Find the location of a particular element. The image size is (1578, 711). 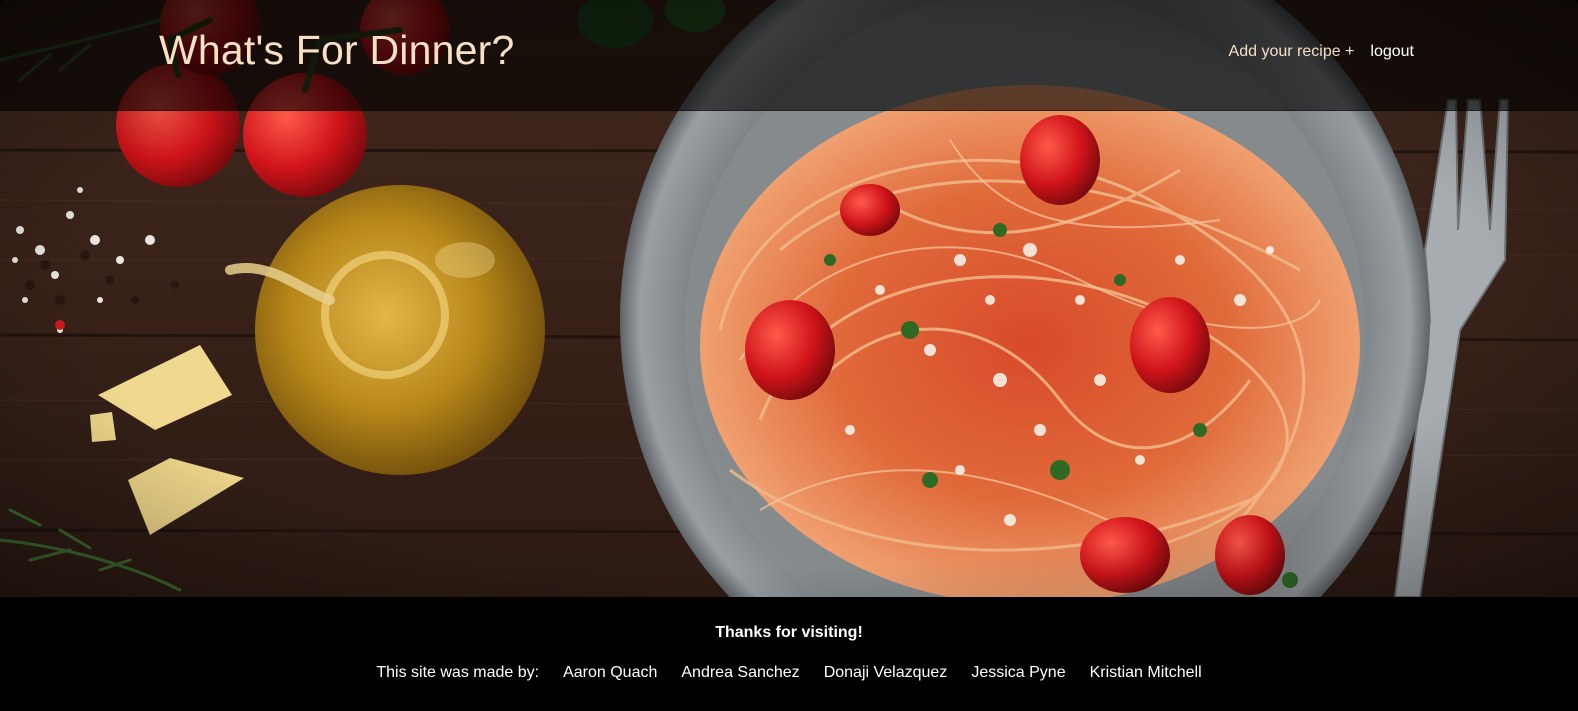

author-link: Kristian Mitchell is located at coordinates (1146, 673).